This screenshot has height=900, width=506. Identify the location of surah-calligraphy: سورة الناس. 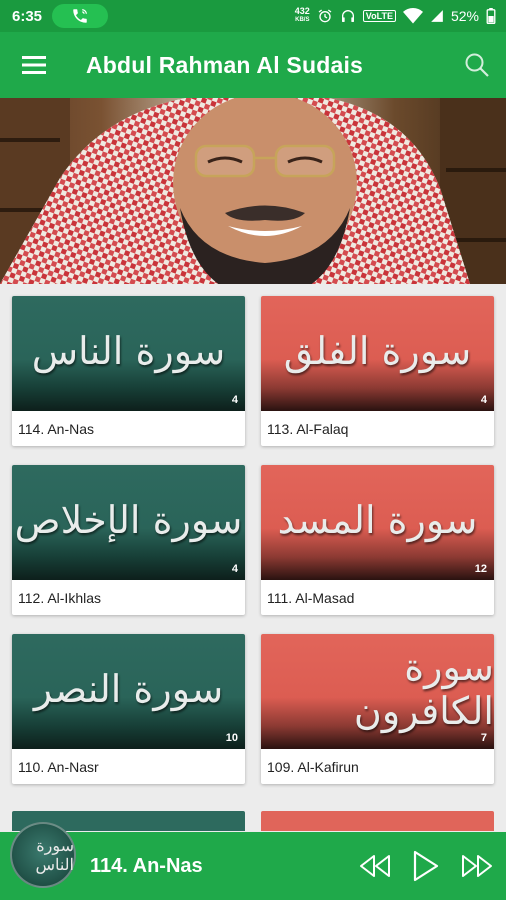
(128, 350).